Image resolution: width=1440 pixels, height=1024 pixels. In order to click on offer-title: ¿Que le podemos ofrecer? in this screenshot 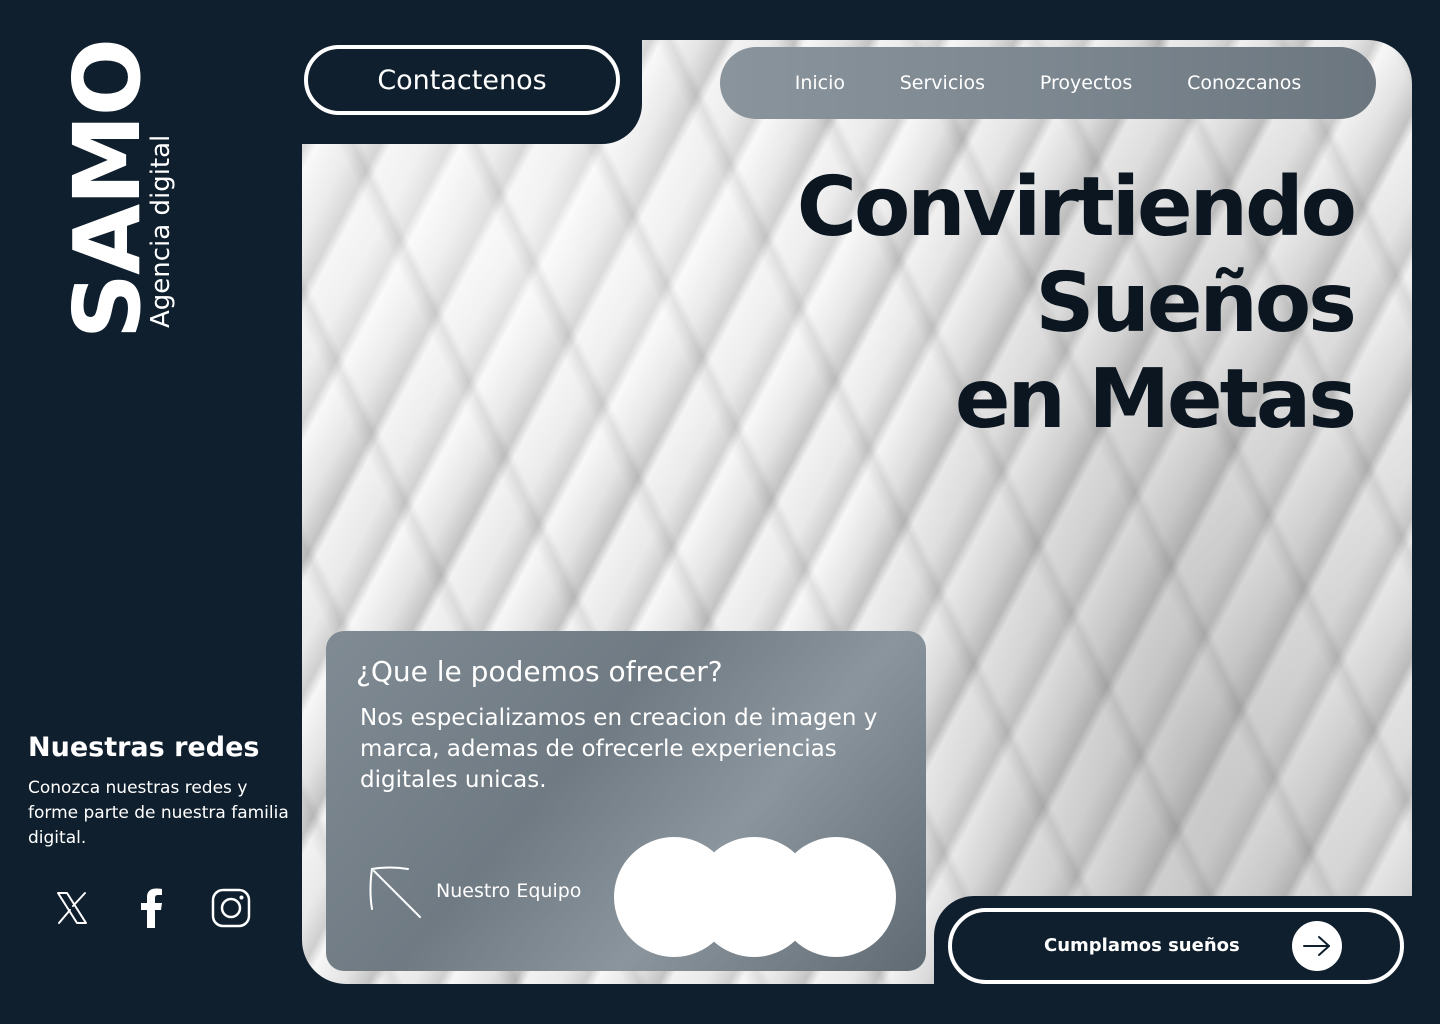, I will do `click(539, 671)`.